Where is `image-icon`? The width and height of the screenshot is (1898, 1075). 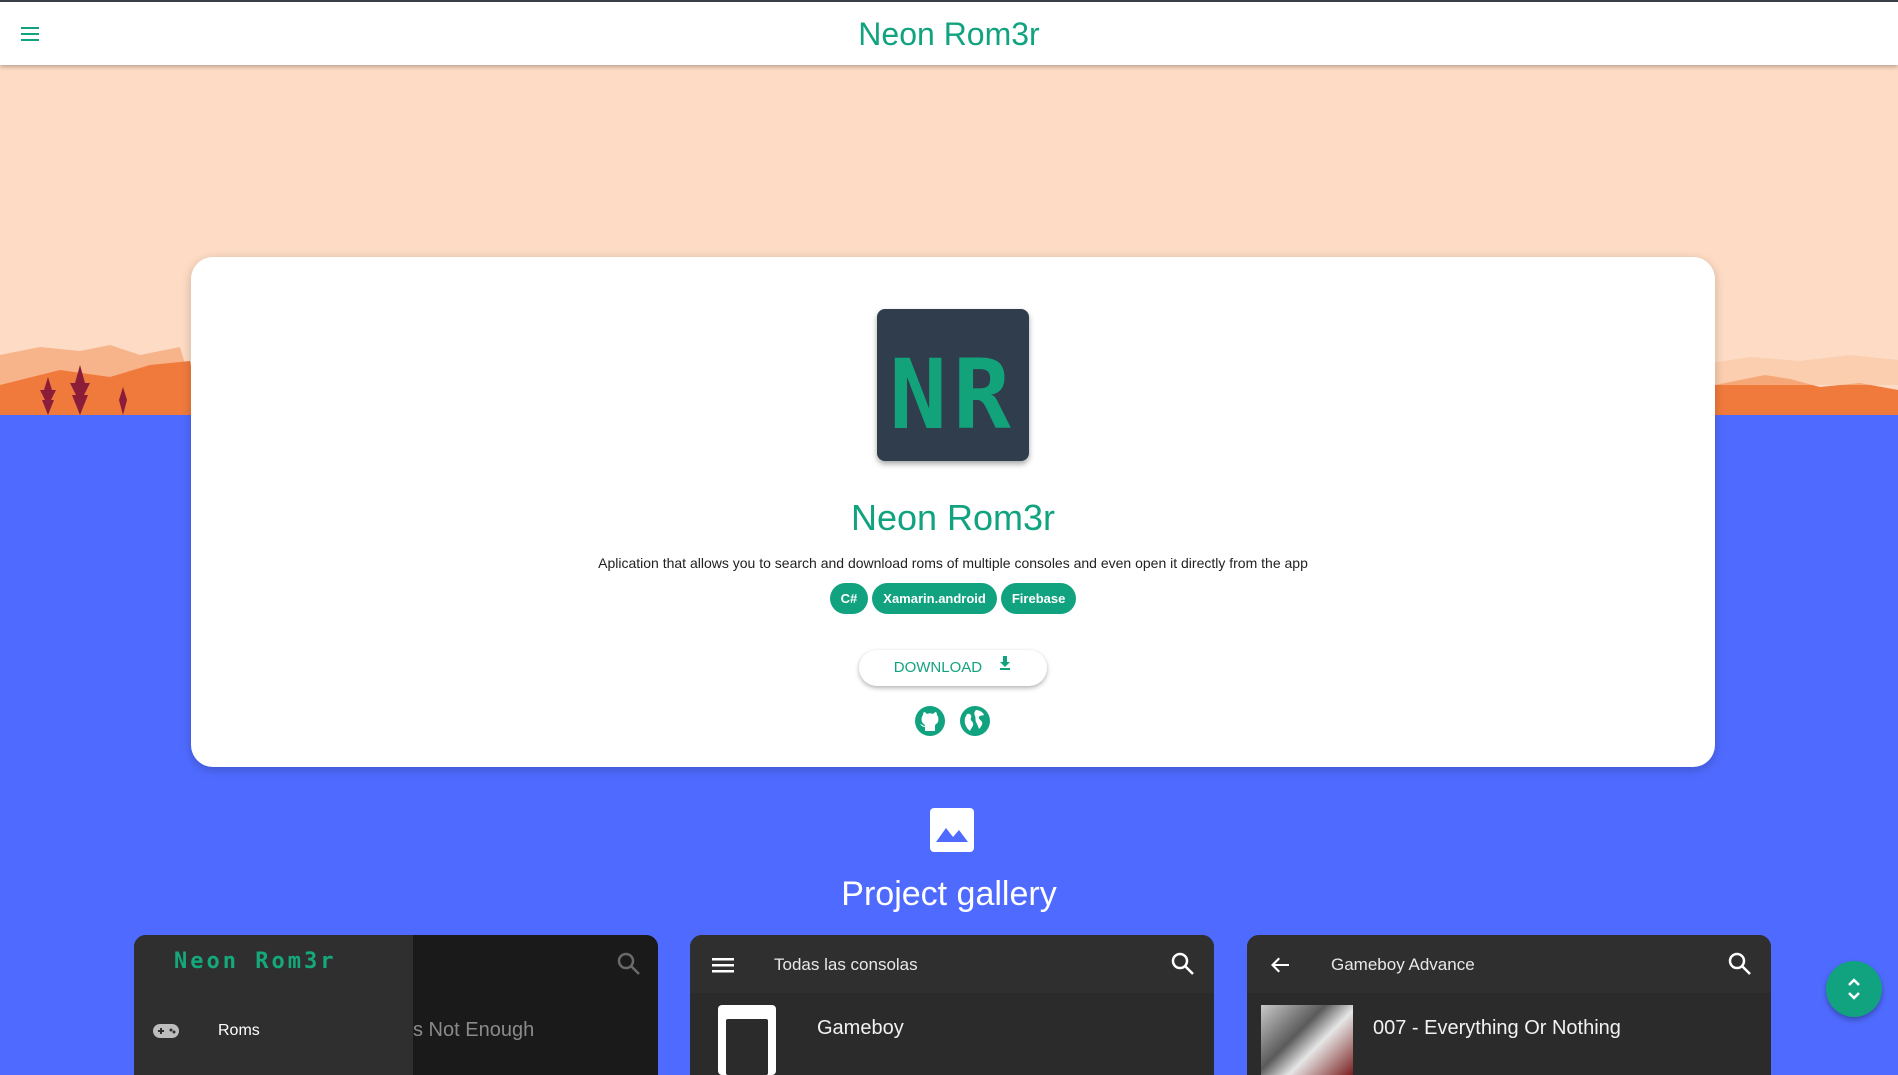
image-icon is located at coordinates (952, 830).